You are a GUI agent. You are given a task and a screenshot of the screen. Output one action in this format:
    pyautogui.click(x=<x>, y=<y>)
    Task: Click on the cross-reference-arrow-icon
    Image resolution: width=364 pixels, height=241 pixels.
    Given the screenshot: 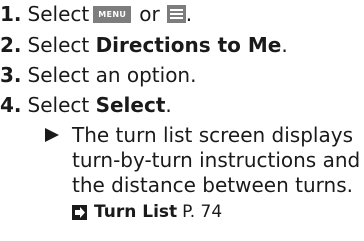 What is the action you would take?
    pyautogui.click(x=79, y=212)
    